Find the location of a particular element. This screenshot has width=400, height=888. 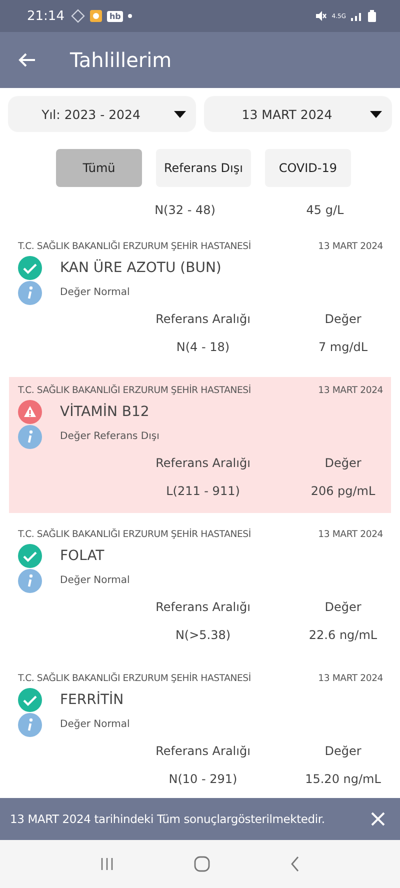

warning-icon is located at coordinates (30, 412).